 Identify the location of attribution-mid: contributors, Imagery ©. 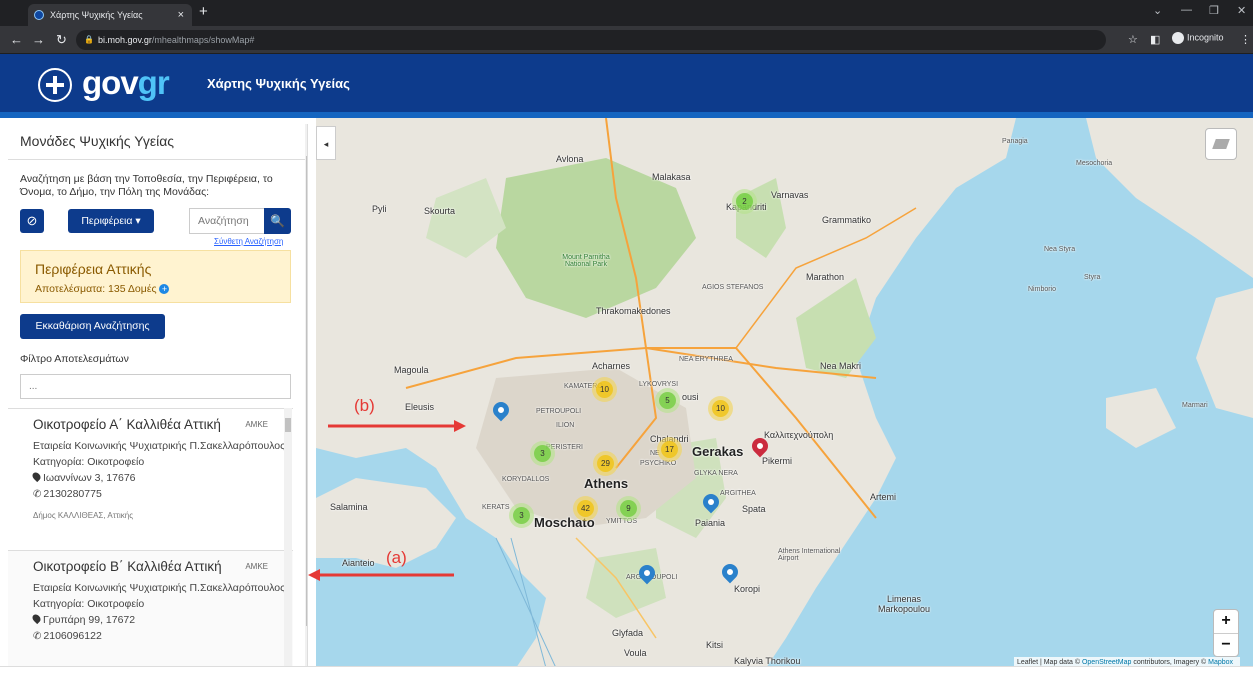
(1170, 662).